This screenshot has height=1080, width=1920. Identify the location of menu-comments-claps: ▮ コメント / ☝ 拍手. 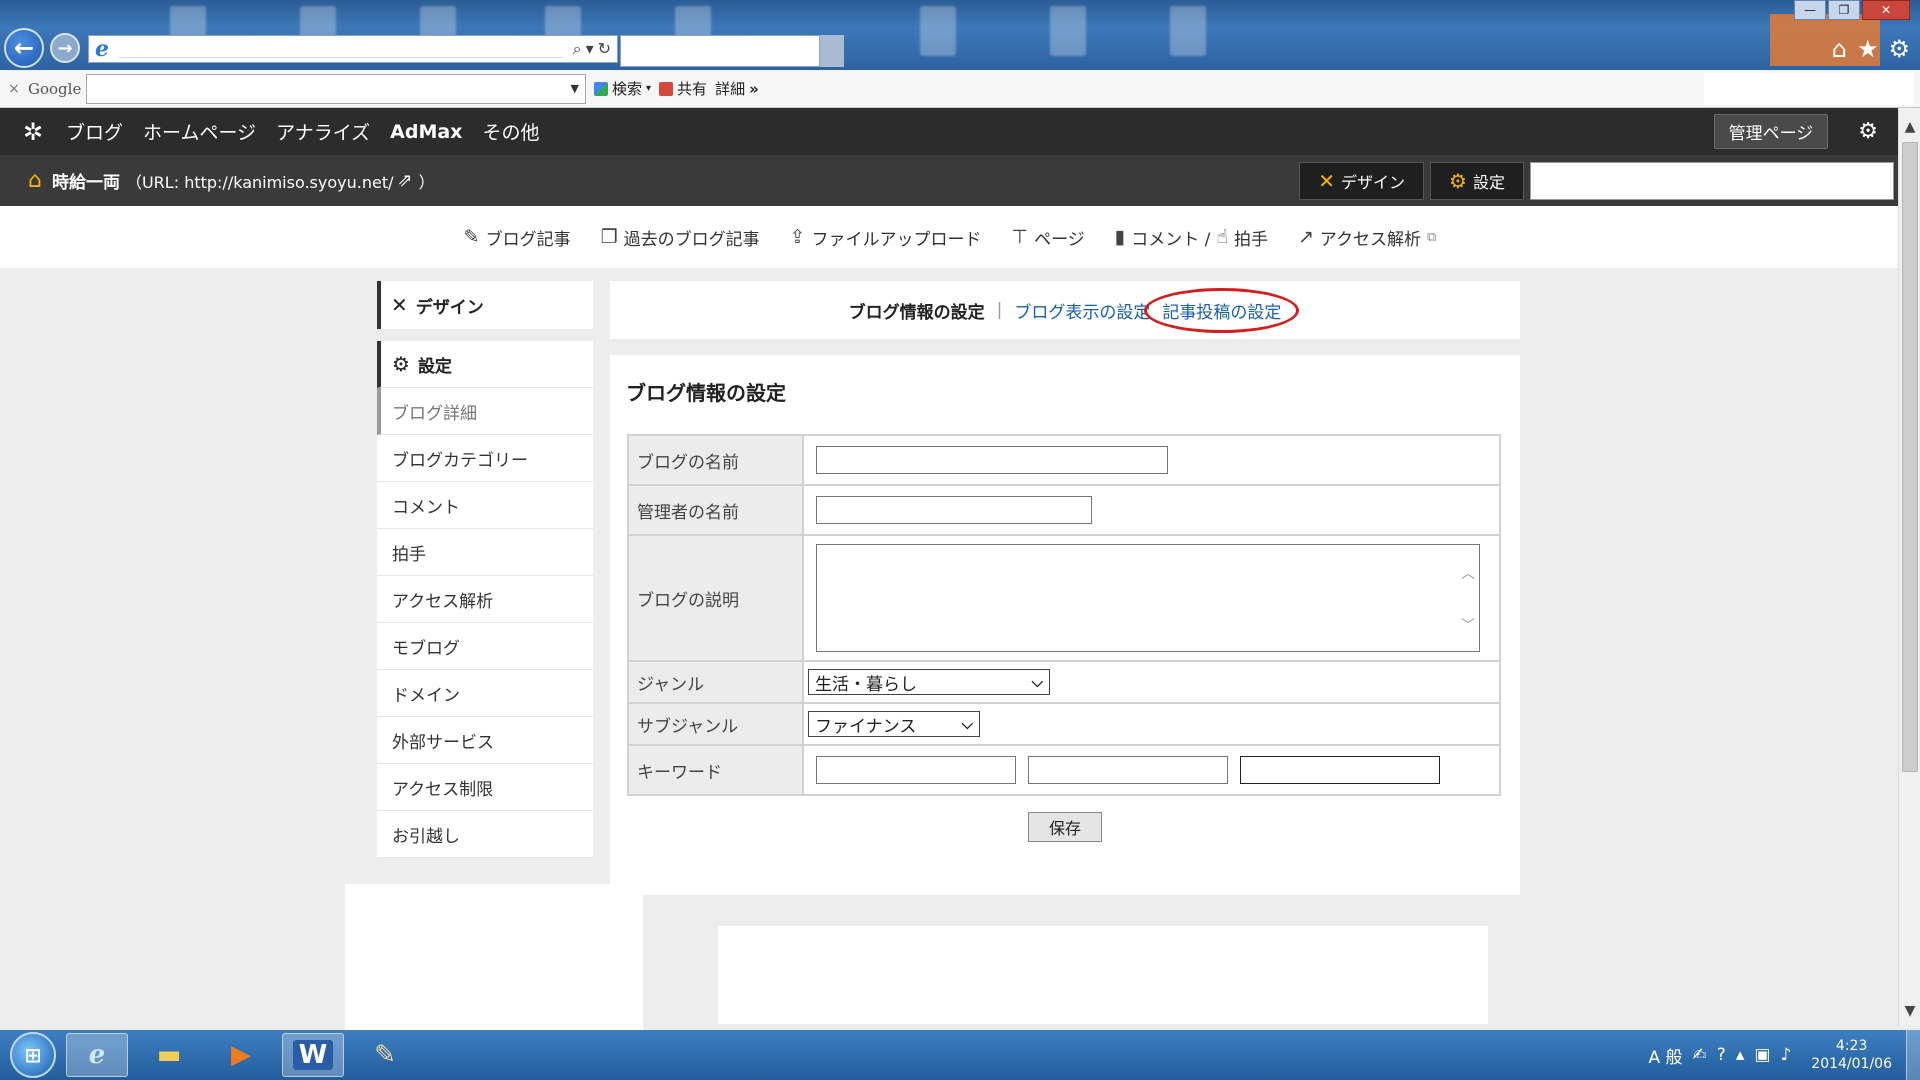
(1191, 237).